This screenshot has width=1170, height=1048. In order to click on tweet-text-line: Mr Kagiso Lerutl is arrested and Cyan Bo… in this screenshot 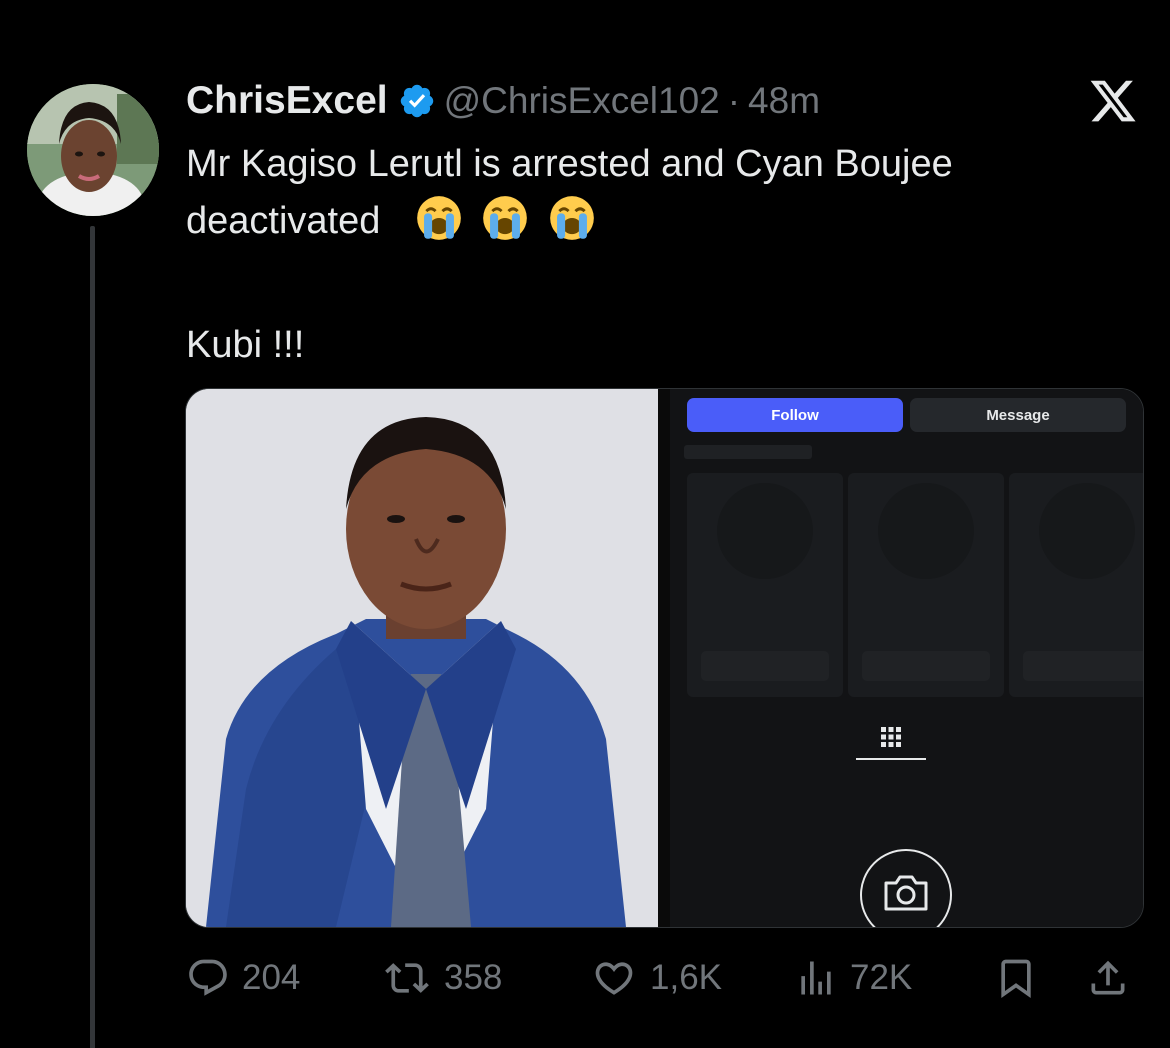, I will do `click(569, 164)`.